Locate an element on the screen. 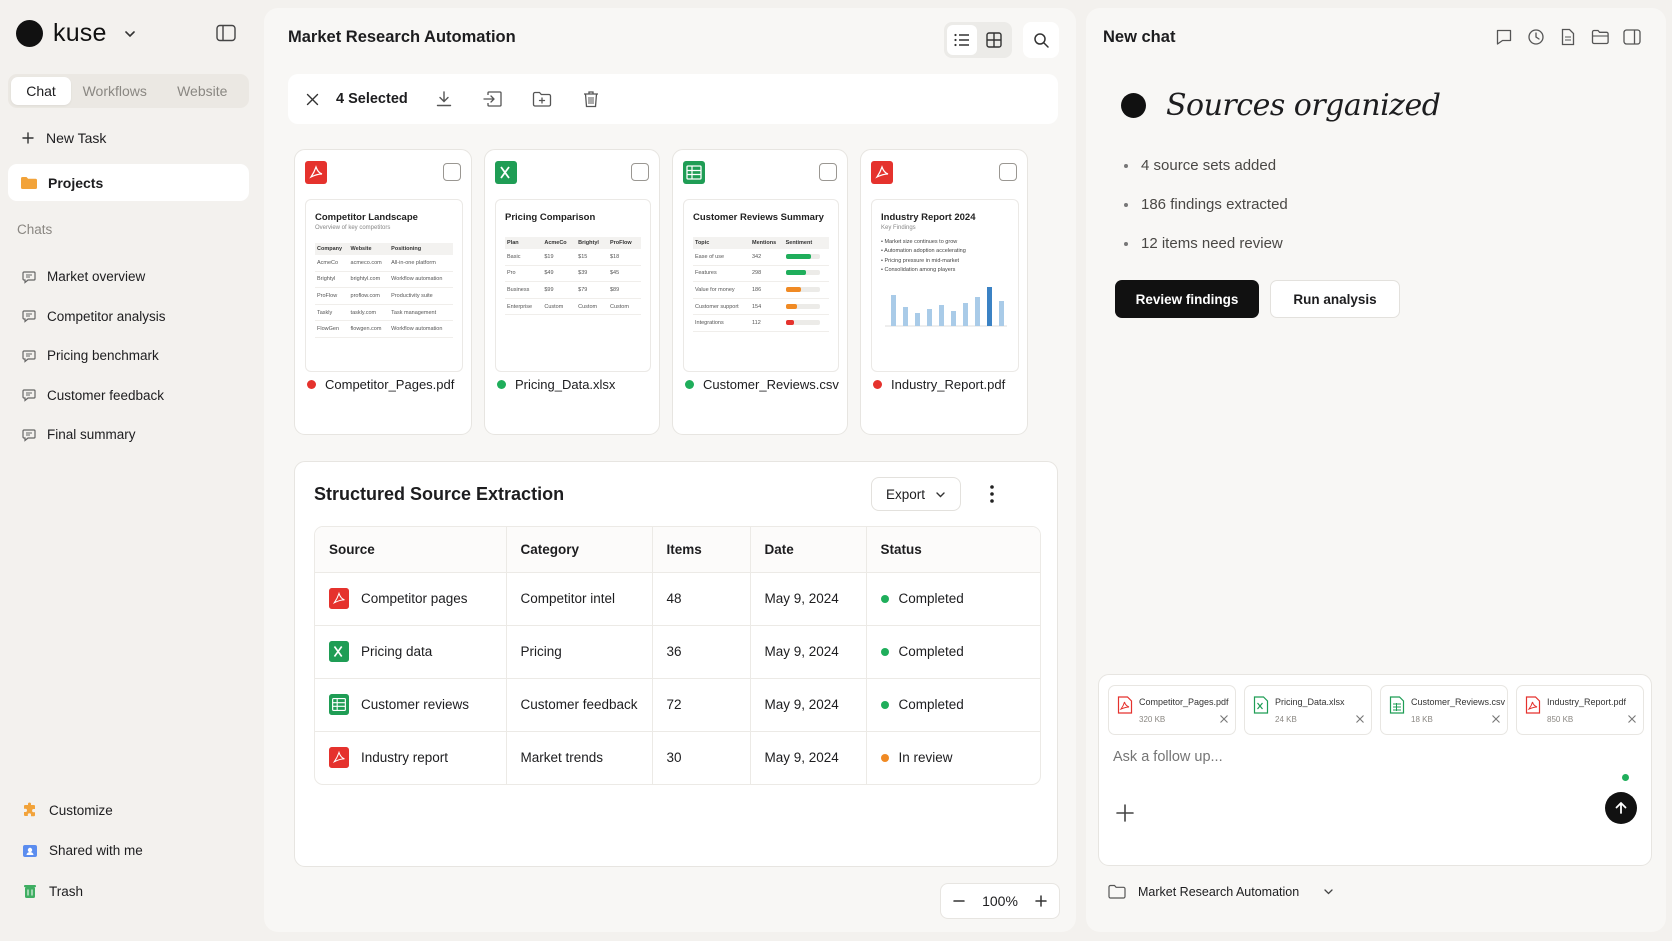  column-header-date: Date is located at coordinates (808, 550).